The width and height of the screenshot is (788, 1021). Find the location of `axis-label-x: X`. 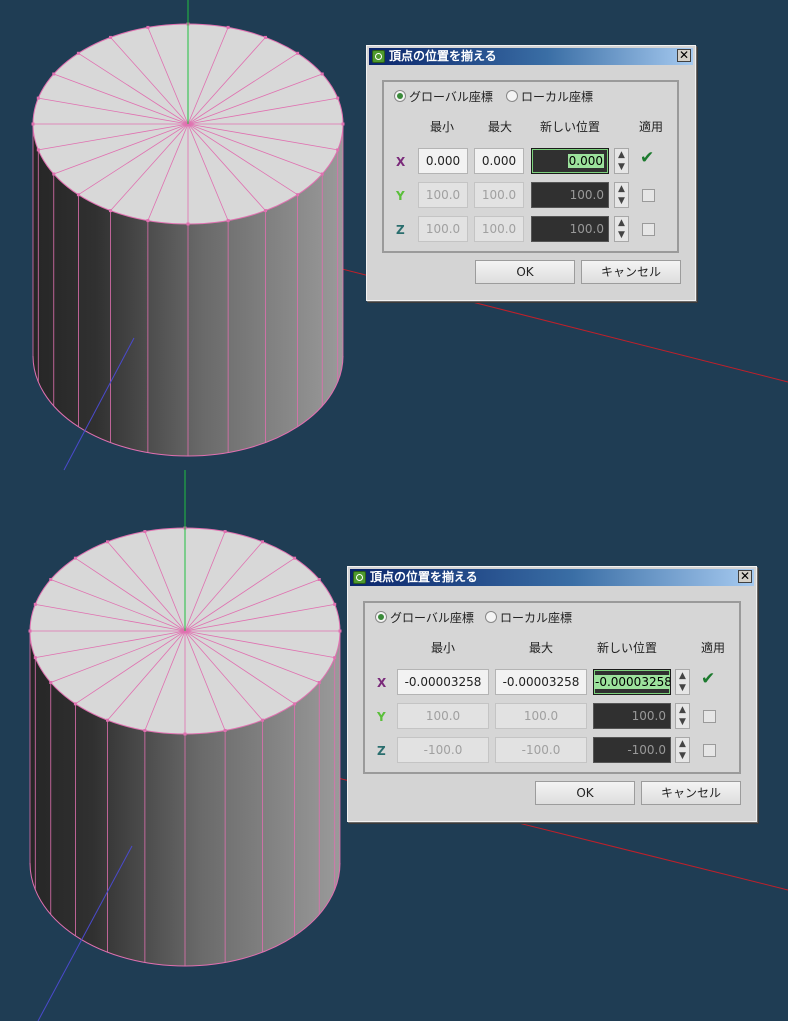

axis-label-x: X is located at coordinates (382, 683).